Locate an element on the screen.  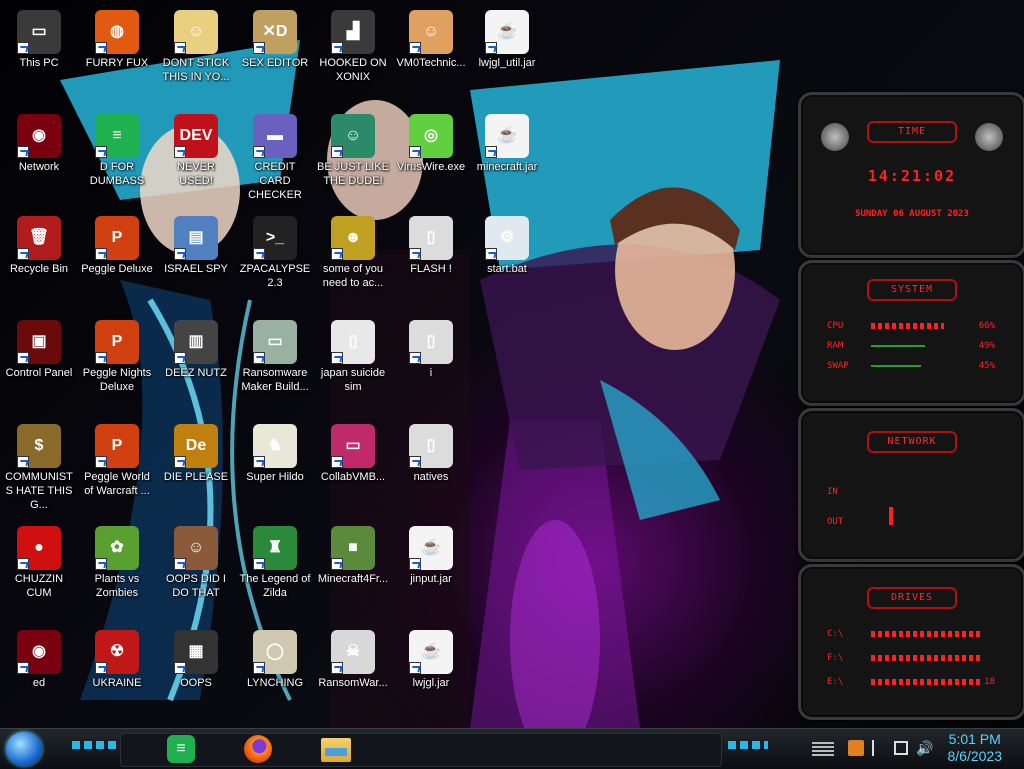
desktop-icon-flash: ▯ FLASH ! is located at coordinates (431, 243).